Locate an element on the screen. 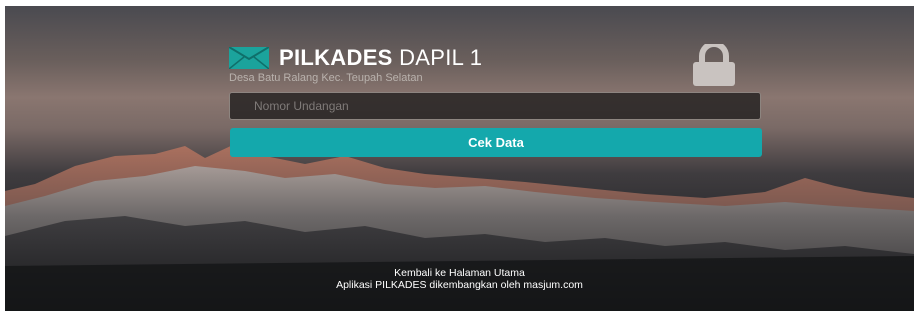  envelope-logo-icon is located at coordinates (249, 58).